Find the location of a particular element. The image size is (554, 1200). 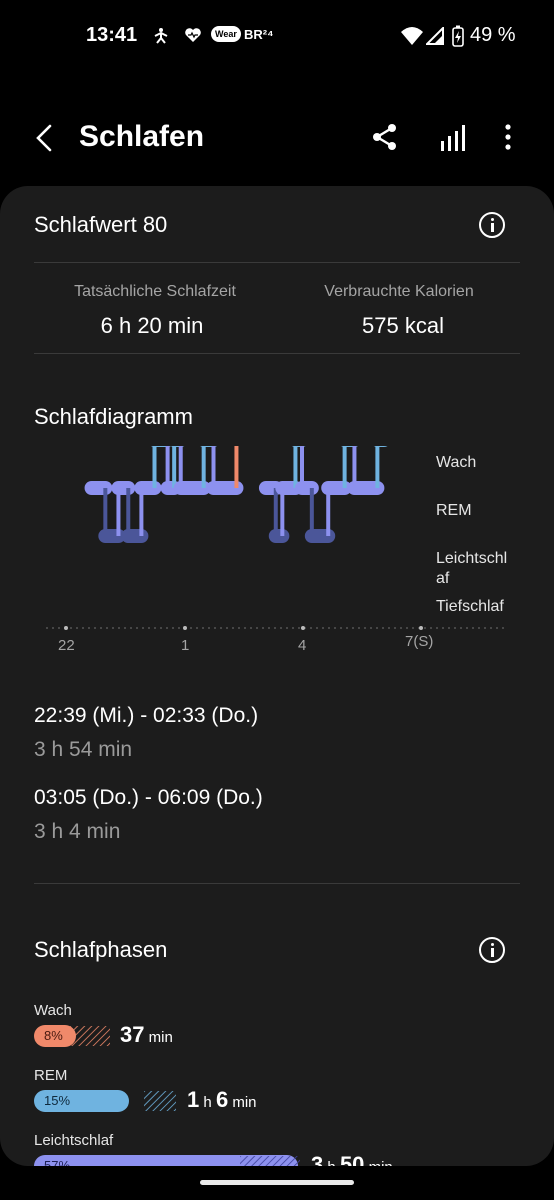

stat-value-calories: 575 kcal is located at coordinates (403, 325).